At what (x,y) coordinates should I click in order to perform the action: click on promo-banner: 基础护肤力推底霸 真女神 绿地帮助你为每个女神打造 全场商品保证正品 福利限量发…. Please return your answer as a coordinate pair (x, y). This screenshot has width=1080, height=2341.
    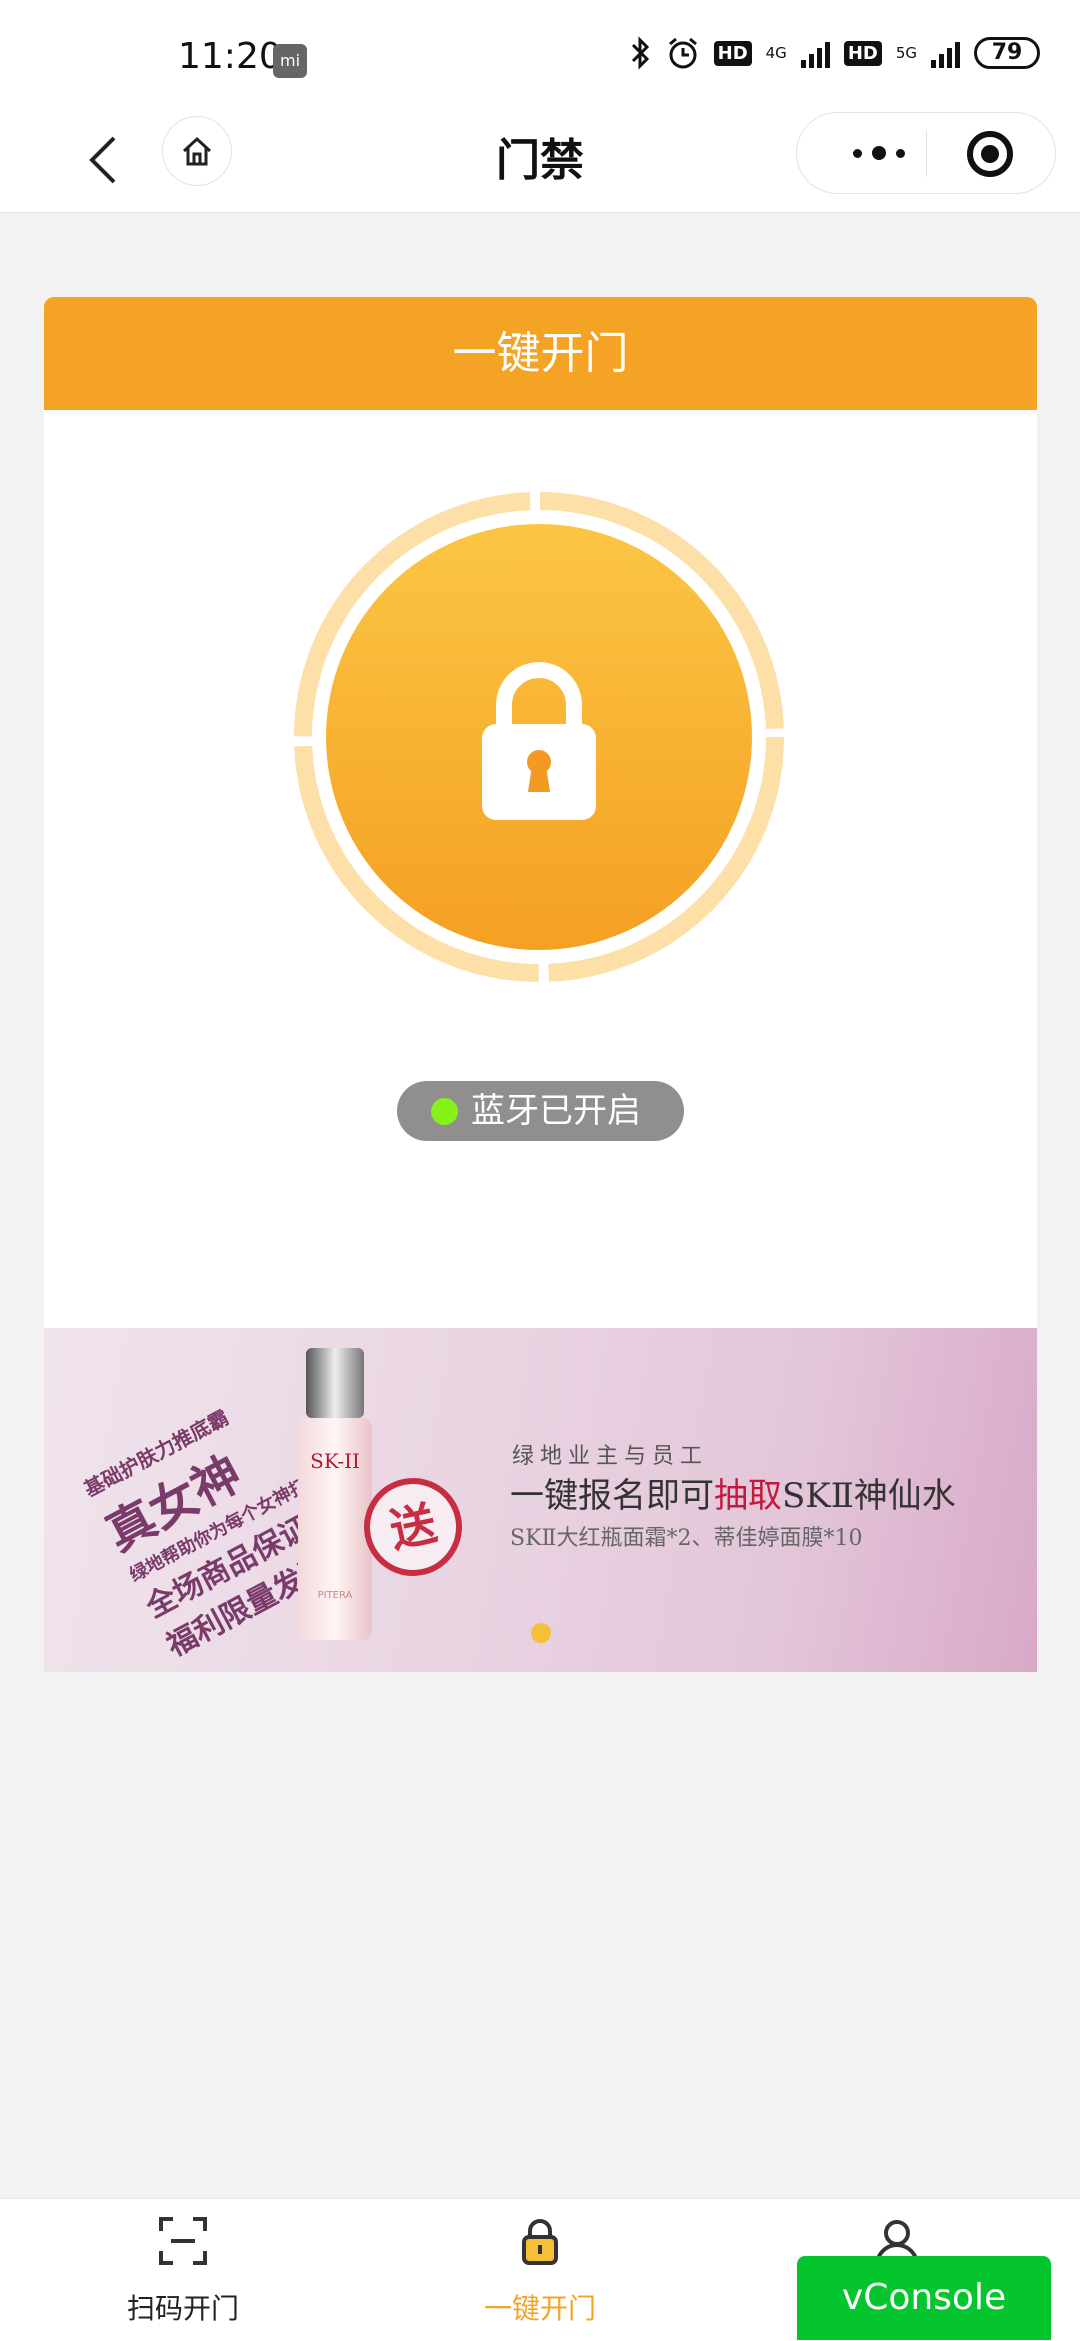
    Looking at the image, I should click on (540, 1500).